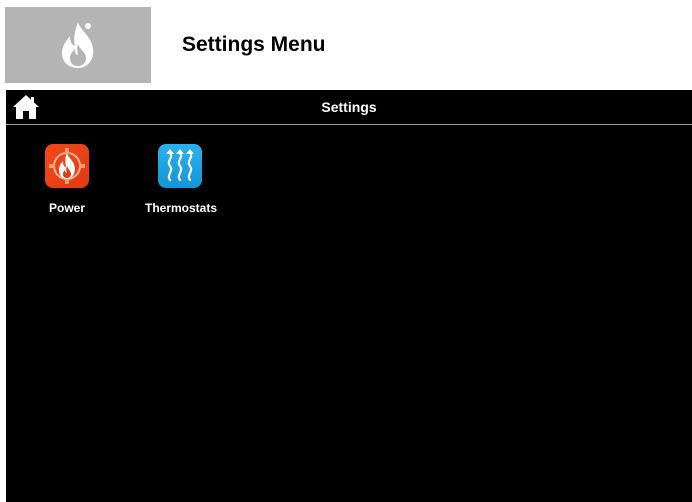 The image size is (692, 502). What do you see at coordinates (181, 208) in the screenshot?
I see `thermostats-label: Thermostats` at bounding box center [181, 208].